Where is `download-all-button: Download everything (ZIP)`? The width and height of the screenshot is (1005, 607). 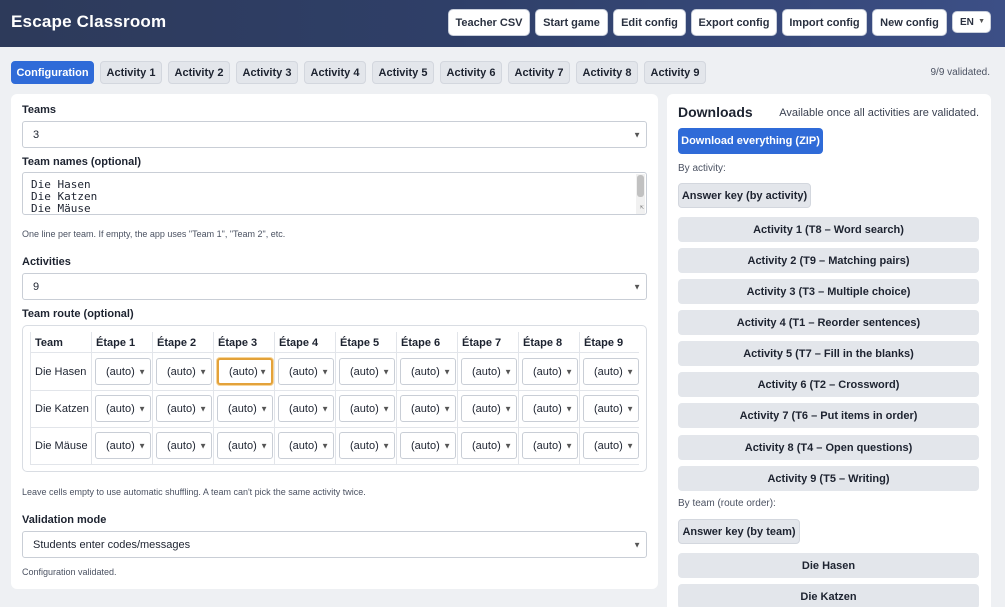
download-all-button: Download everything (ZIP) is located at coordinates (750, 141).